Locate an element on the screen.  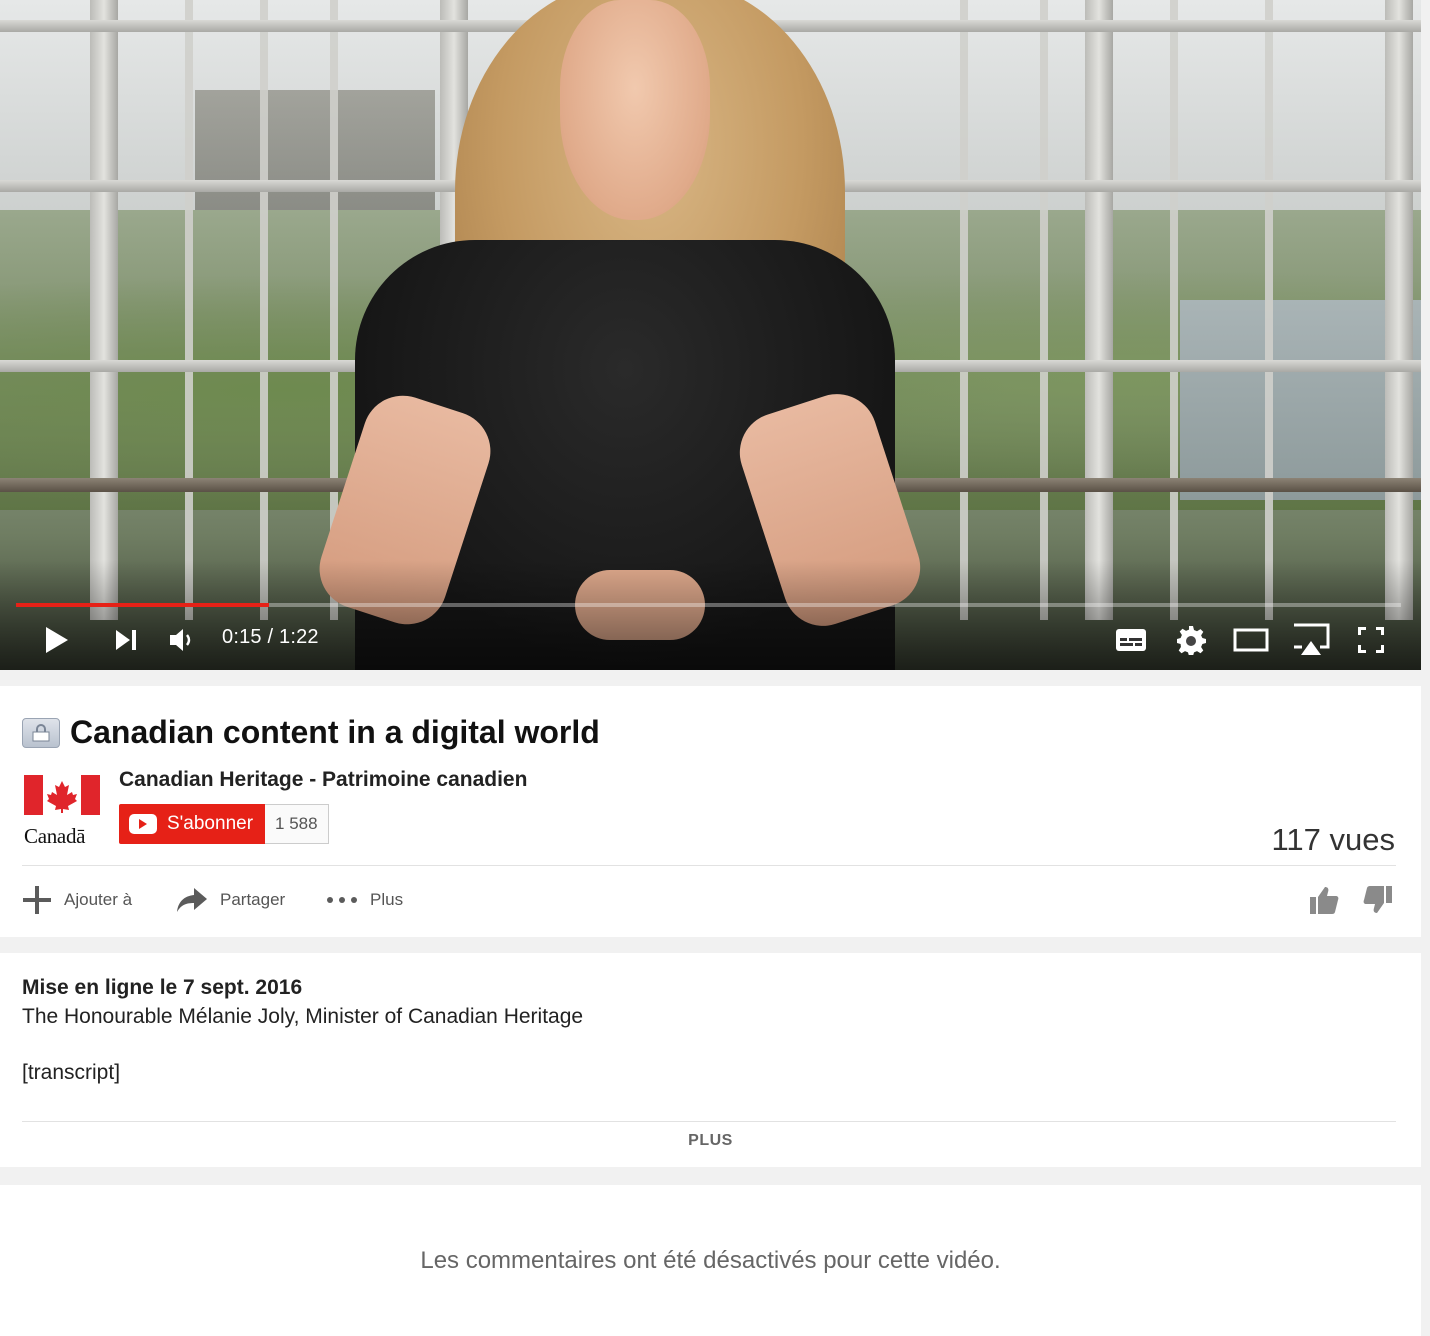
subscribe-label: S'abonner is located at coordinates (210, 823).